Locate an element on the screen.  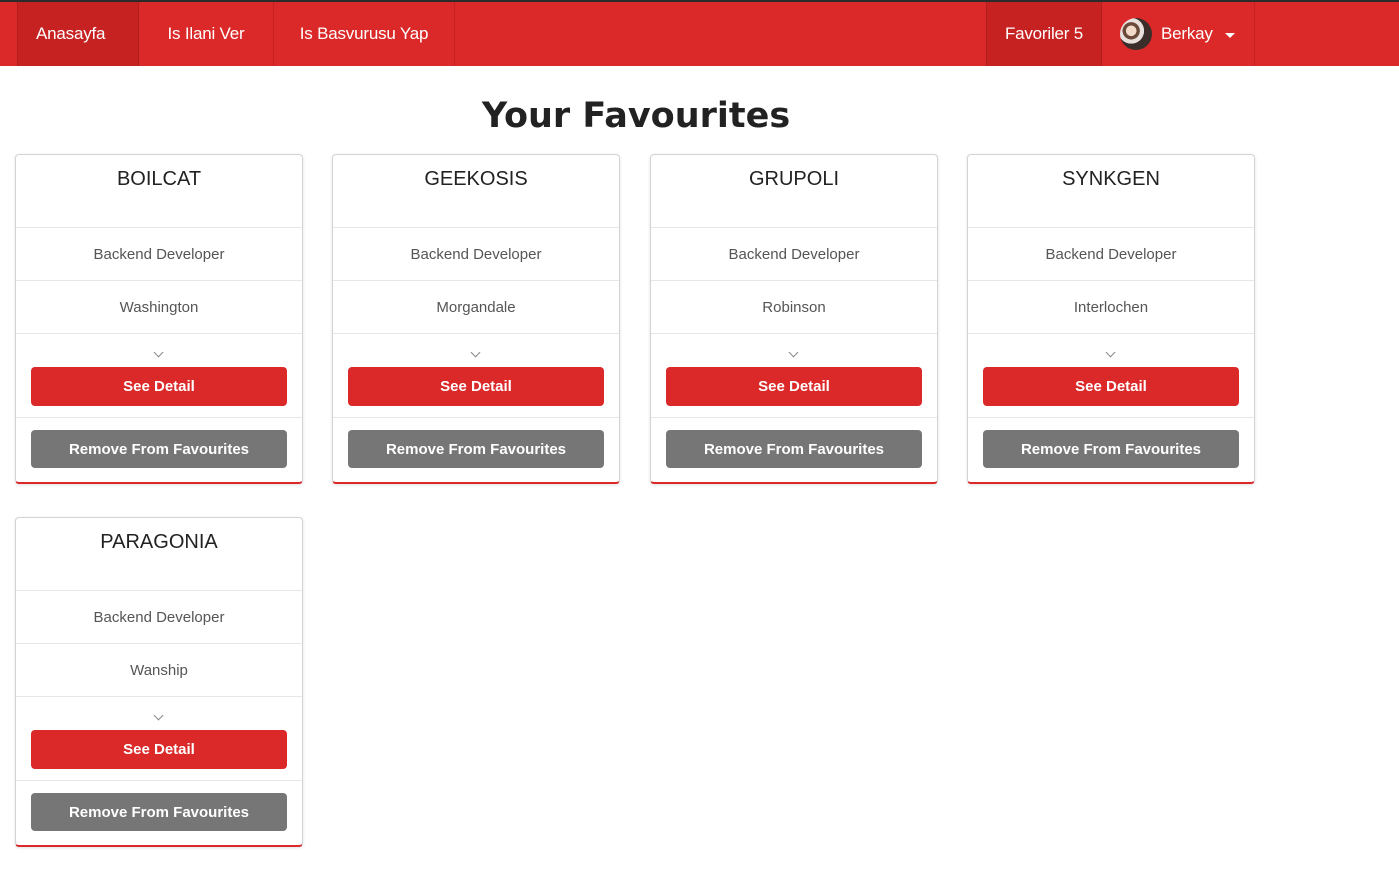
job-city: Washington is located at coordinates (159, 307).